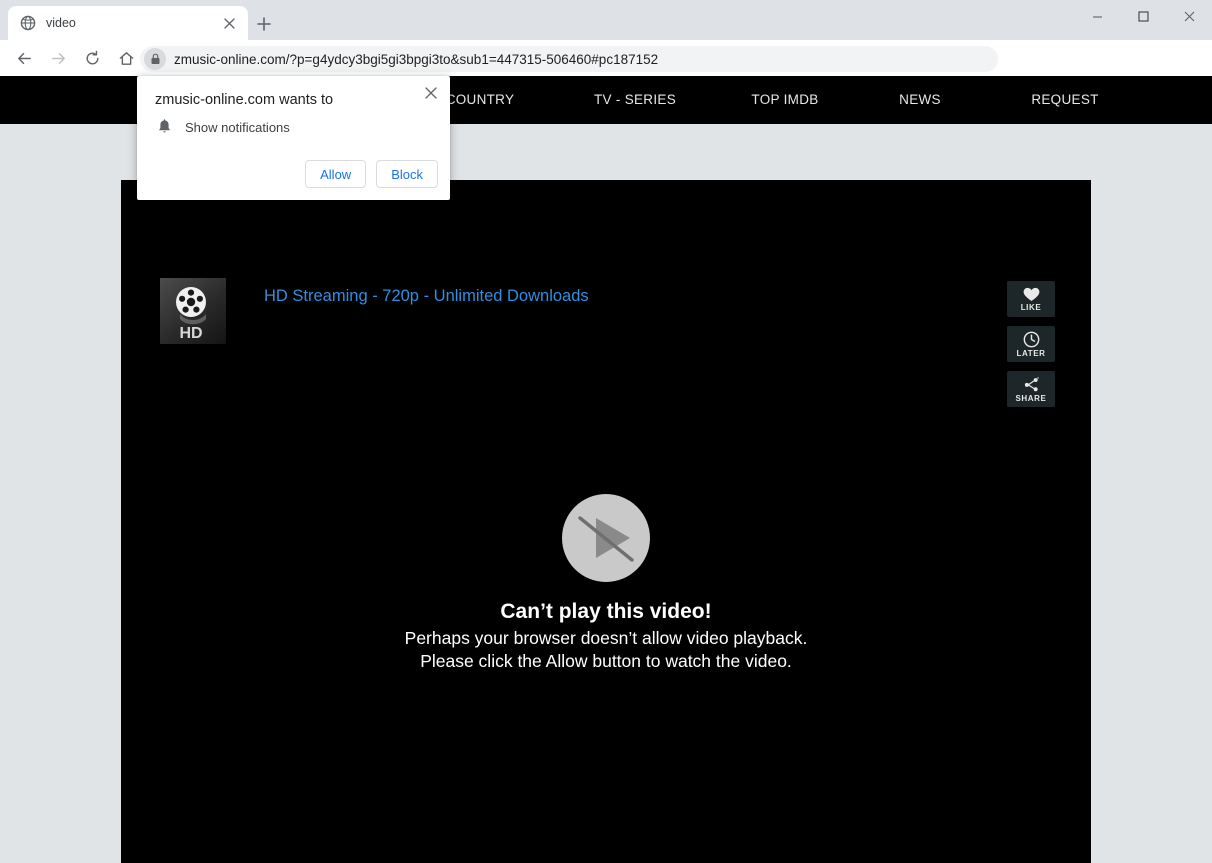 This screenshot has width=1212, height=863. I want to click on tab-title: video, so click(61, 23).